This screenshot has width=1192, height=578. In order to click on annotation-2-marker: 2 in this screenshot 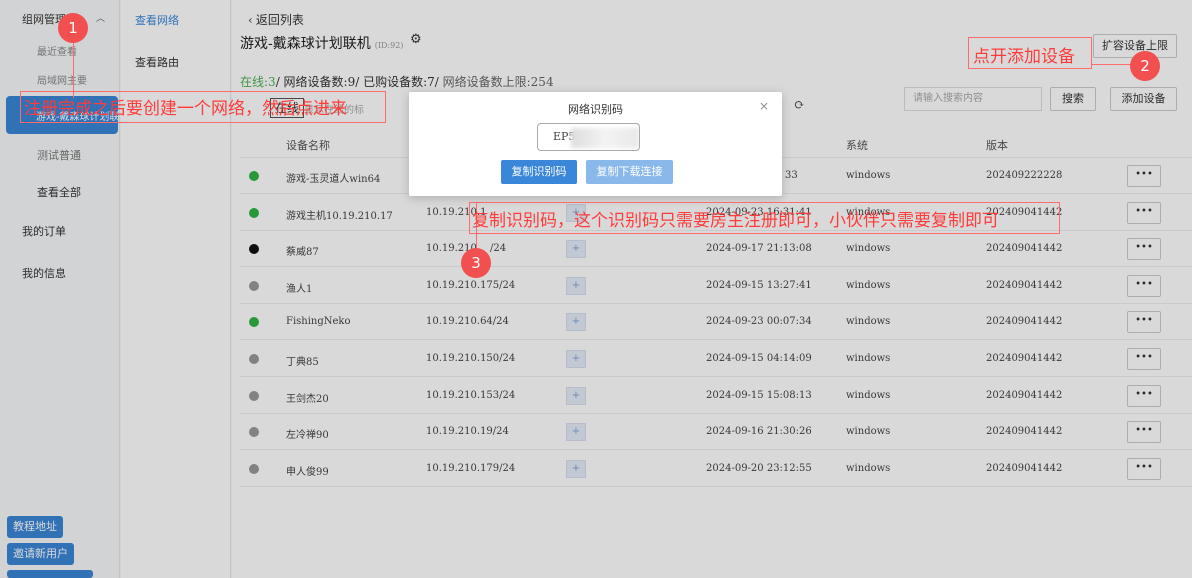, I will do `click(1145, 66)`.